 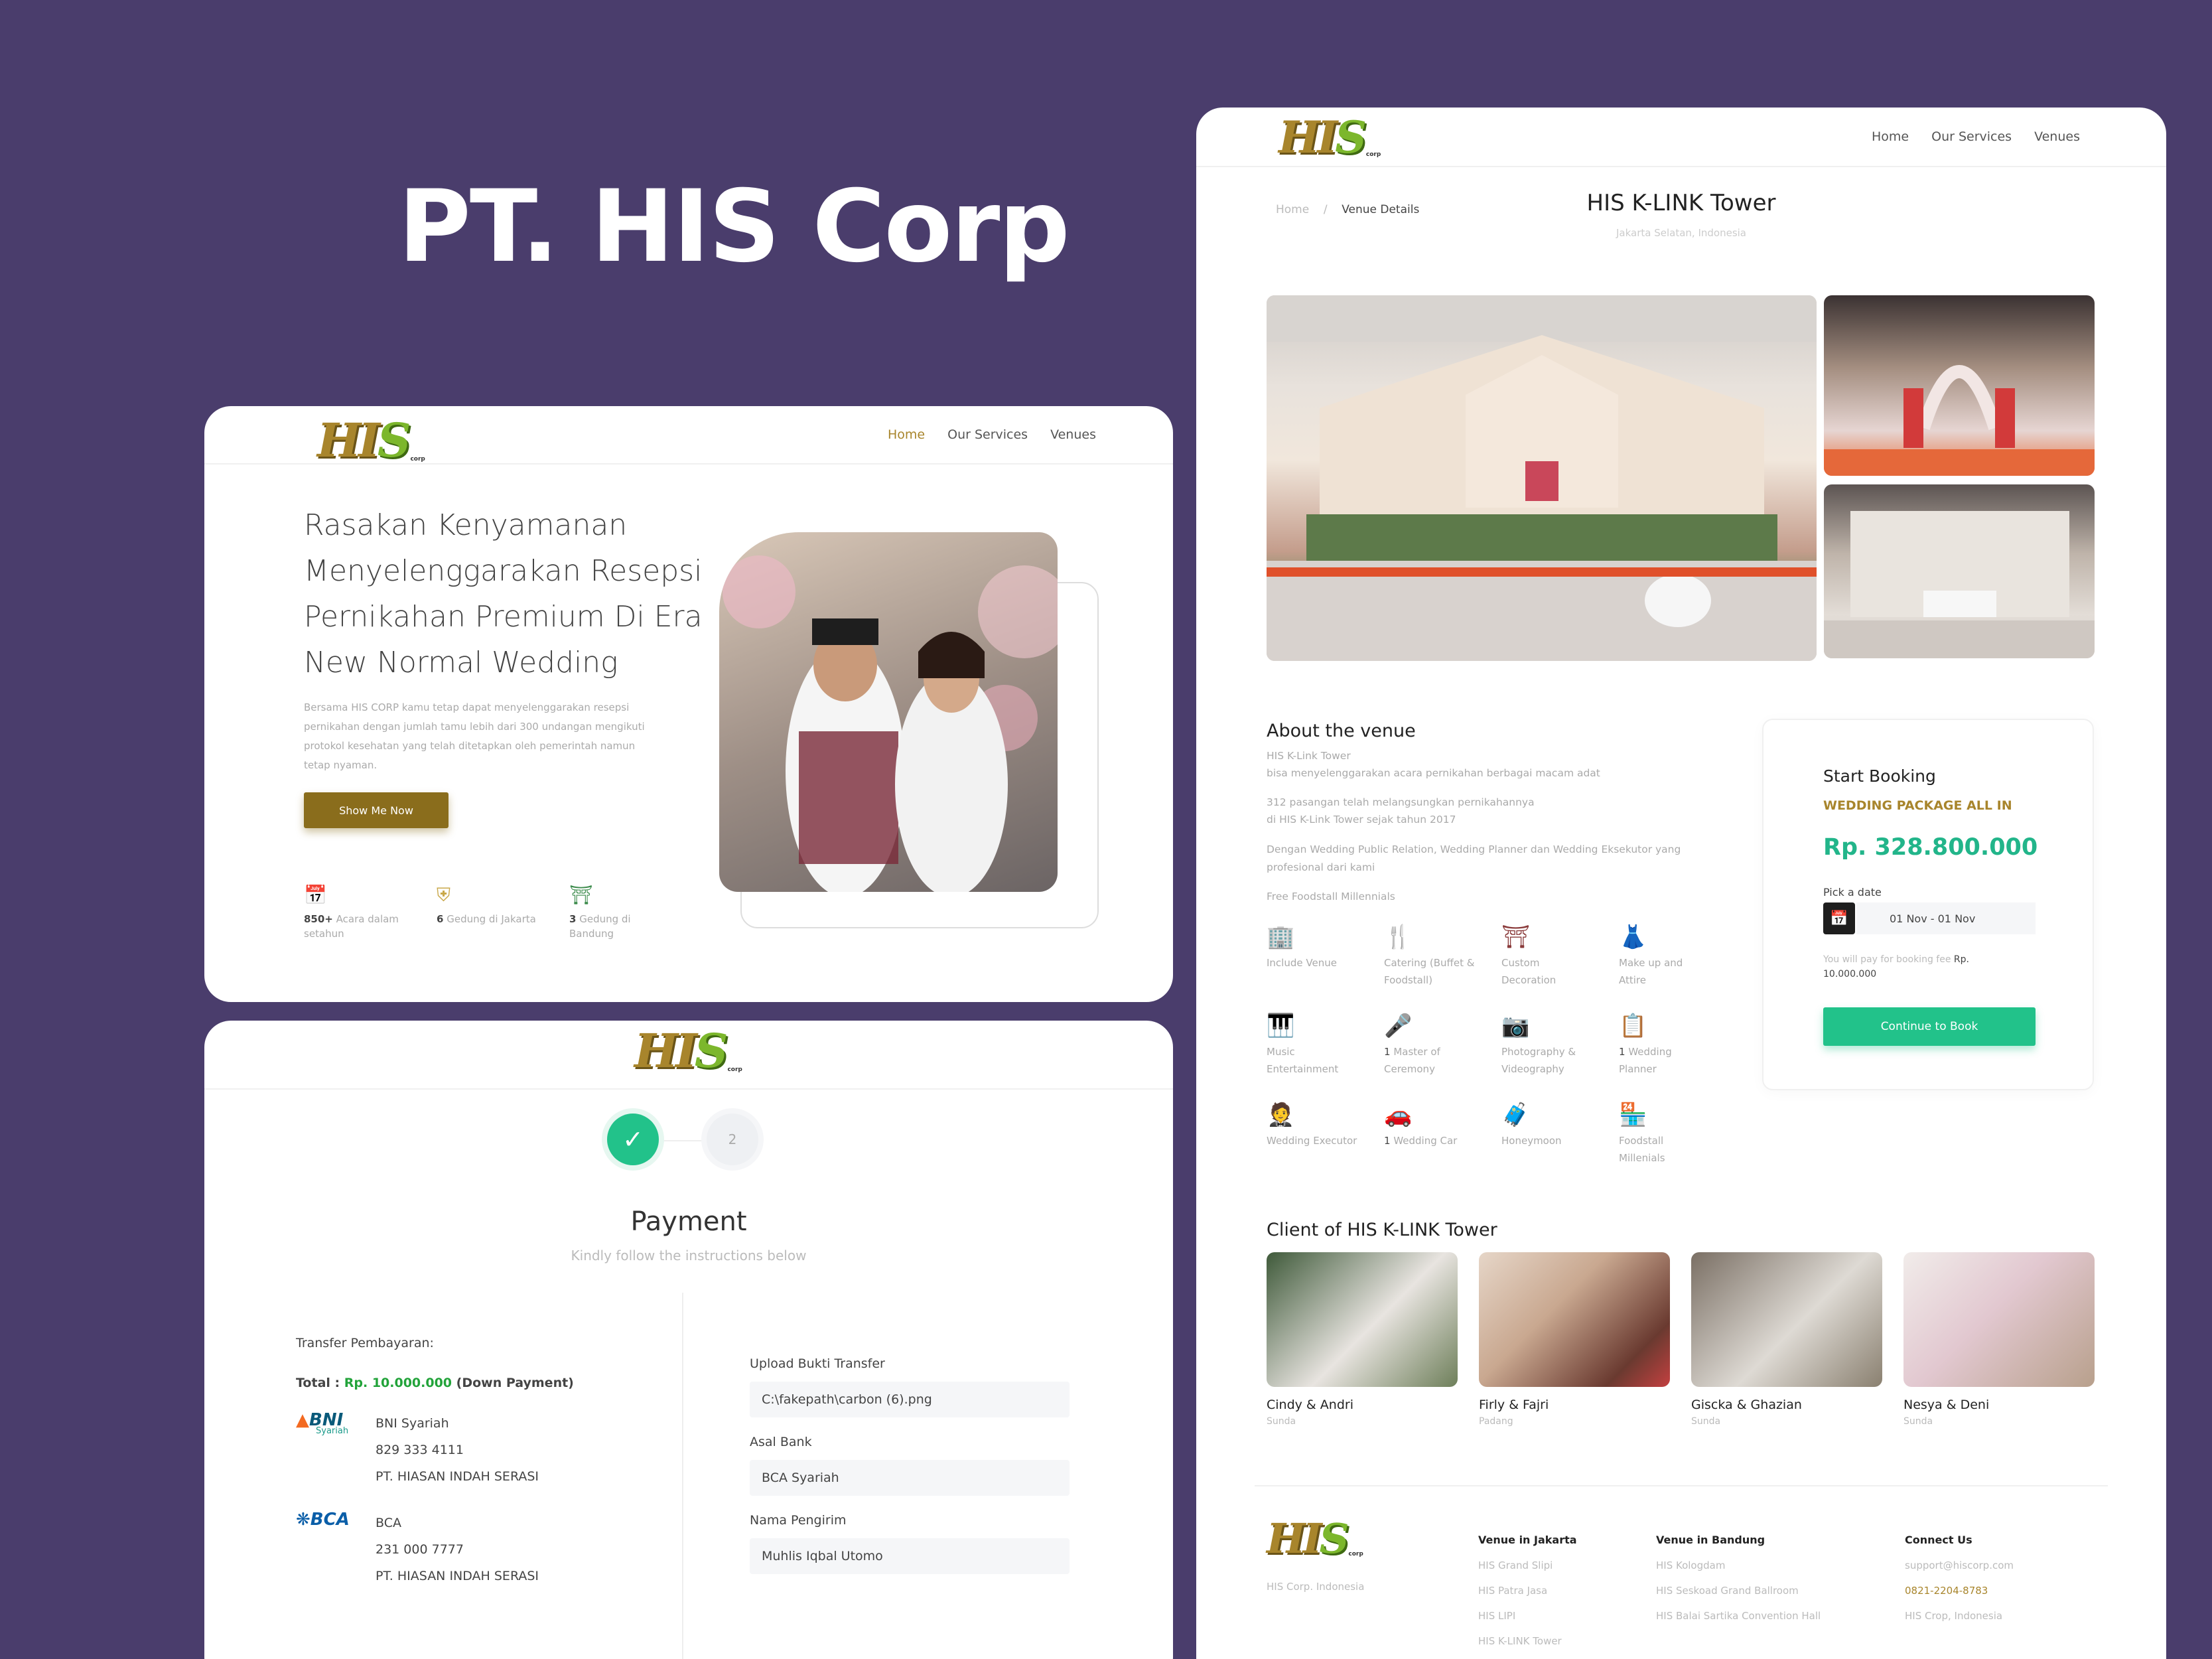 I want to click on bank-origin-input: BCA Syariah, so click(x=910, y=1478).